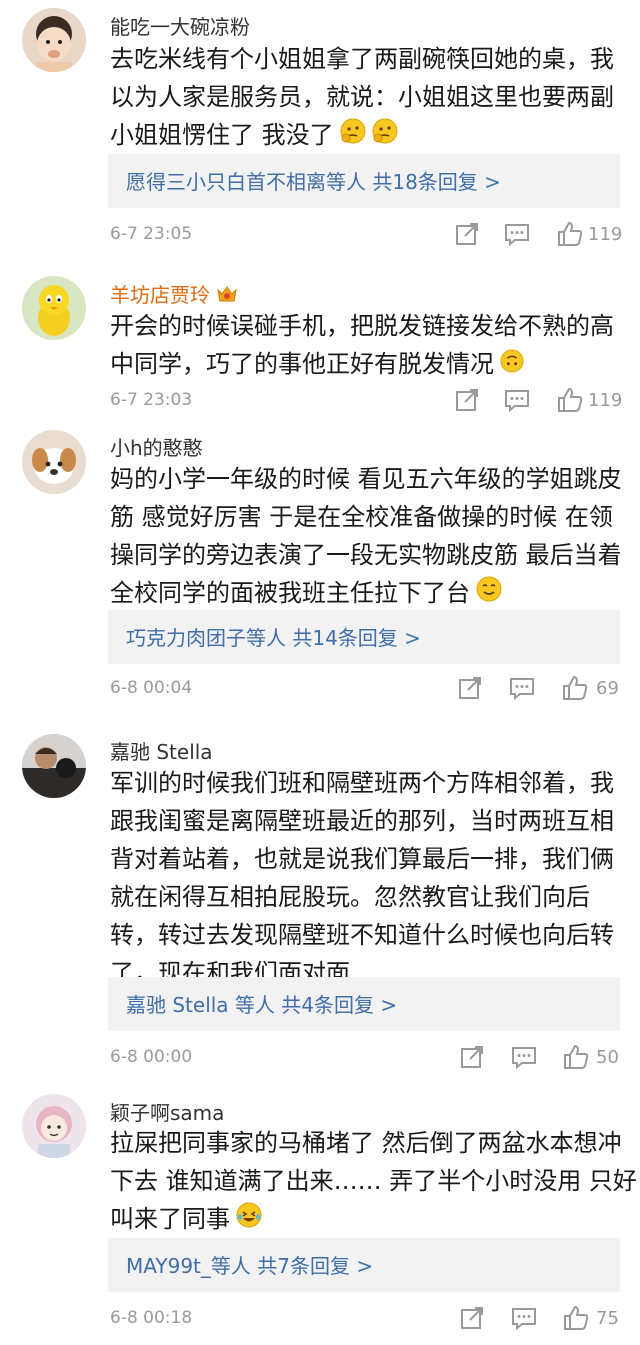  I want to click on comment-line: 去吃米线有个小姐姐拿了两副碗筷回她的桌，我, so click(362, 59).